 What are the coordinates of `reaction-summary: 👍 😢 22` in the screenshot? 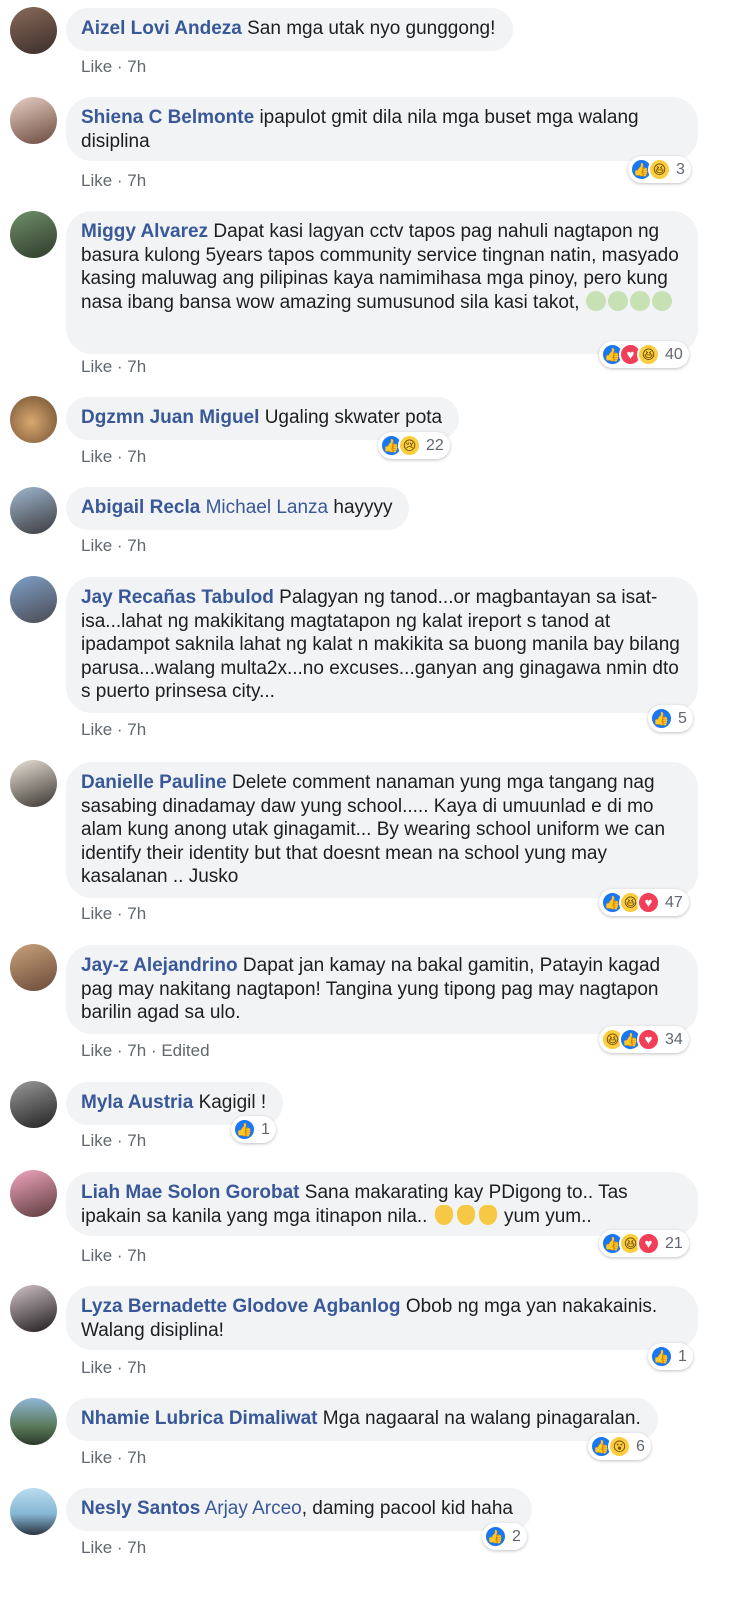 It's located at (414, 445).